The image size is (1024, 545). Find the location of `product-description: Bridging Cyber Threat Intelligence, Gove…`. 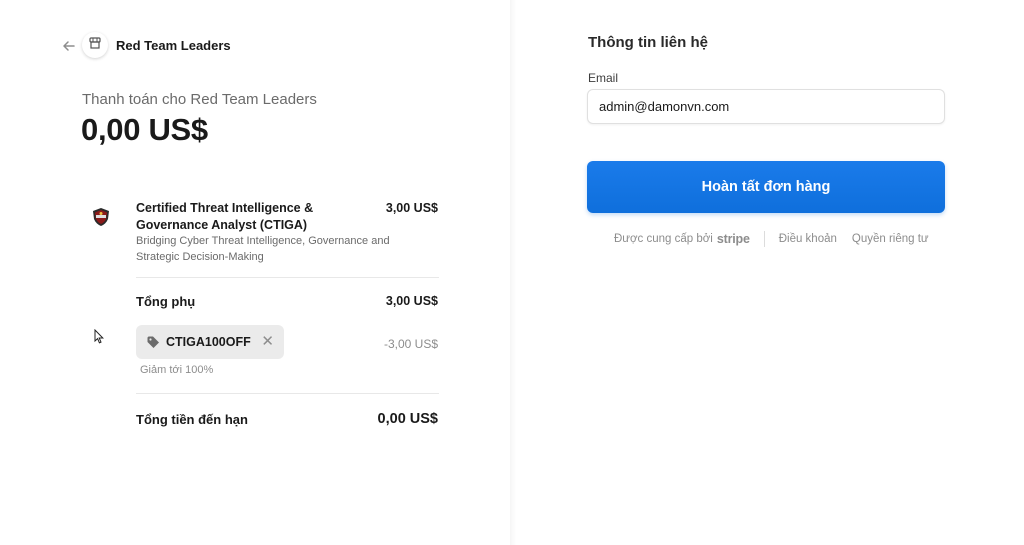

product-description: Bridging Cyber Threat Intelligence, Gove… is located at coordinates (263, 249).